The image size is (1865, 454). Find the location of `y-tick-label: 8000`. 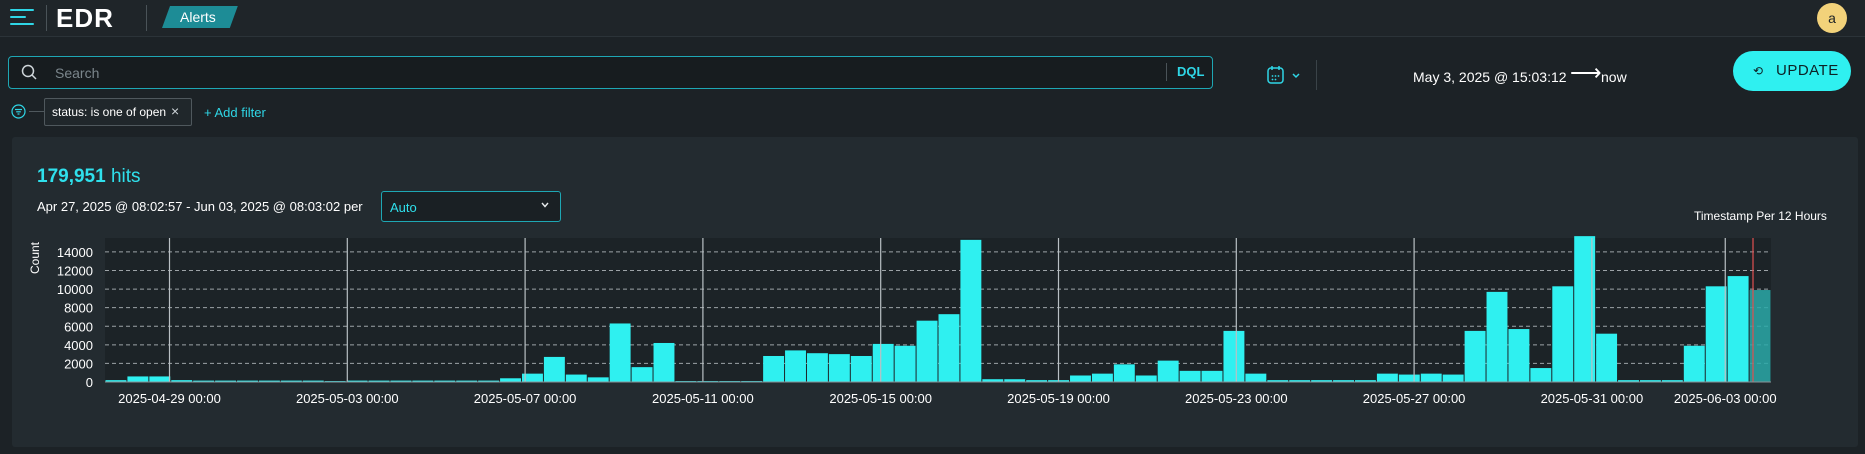

y-tick-label: 8000 is located at coordinates (78, 308).